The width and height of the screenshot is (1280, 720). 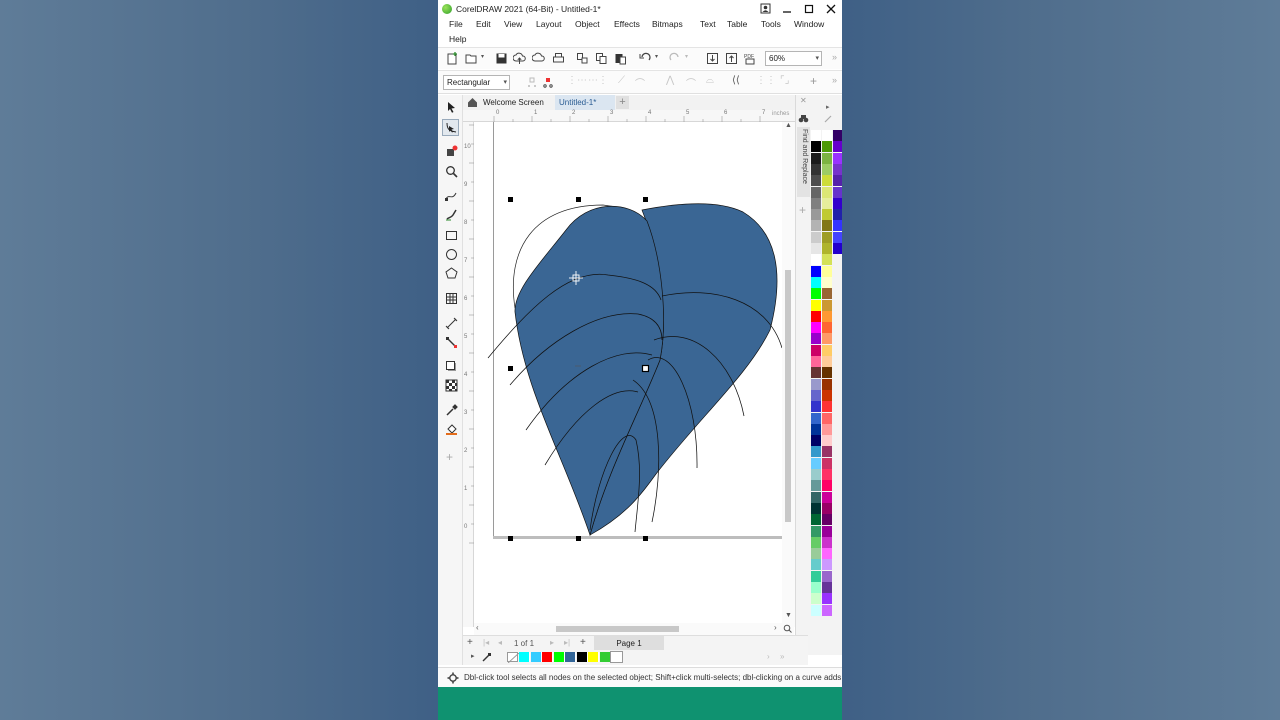 What do you see at coordinates (617, 629) in the screenshot?
I see `horizontal-scroll-thumb` at bounding box center [617, 629].